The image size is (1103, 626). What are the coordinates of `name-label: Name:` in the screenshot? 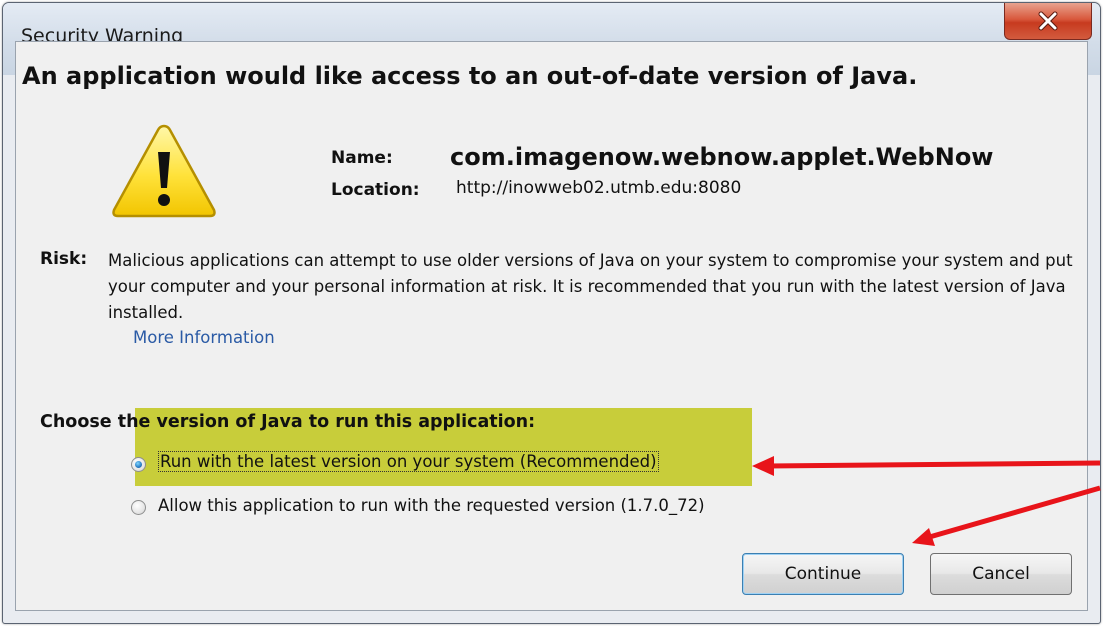 It's located at (362, 158).